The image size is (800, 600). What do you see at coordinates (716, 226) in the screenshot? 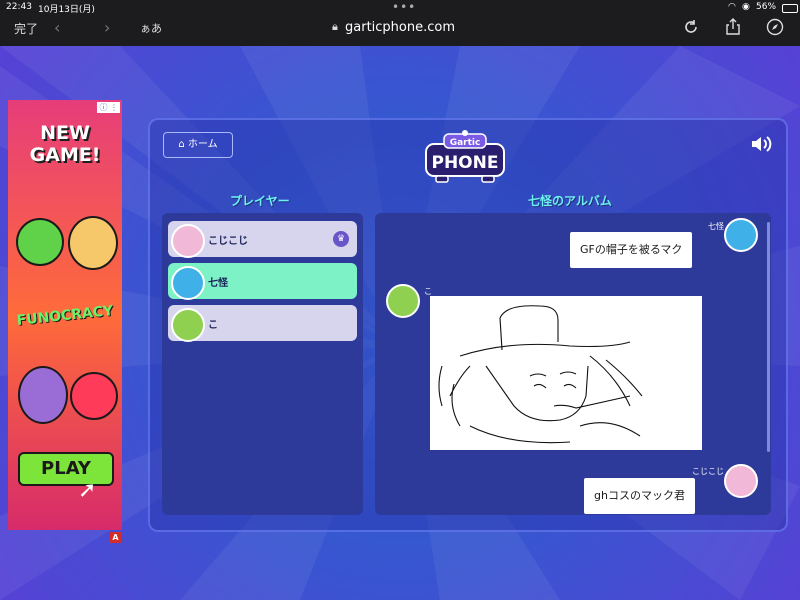
I see `album-author: 七怪` at bounding box center [716, 226].